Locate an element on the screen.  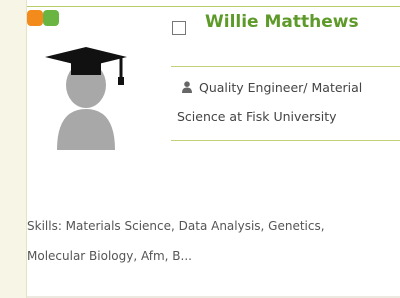
graduate-avatar-icon is located at coordinates (86, 98).